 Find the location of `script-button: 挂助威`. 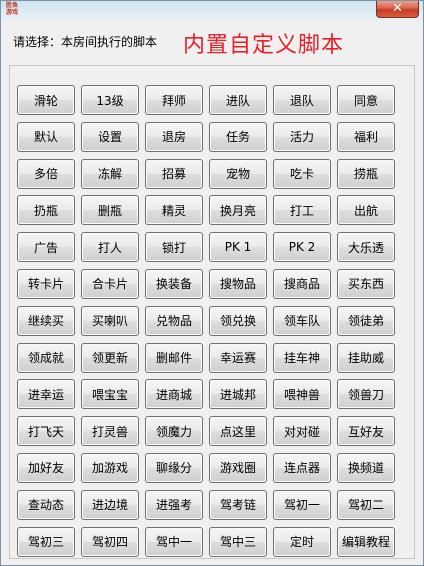

script-button: 挂助威 is located at coordinates (366, 357).